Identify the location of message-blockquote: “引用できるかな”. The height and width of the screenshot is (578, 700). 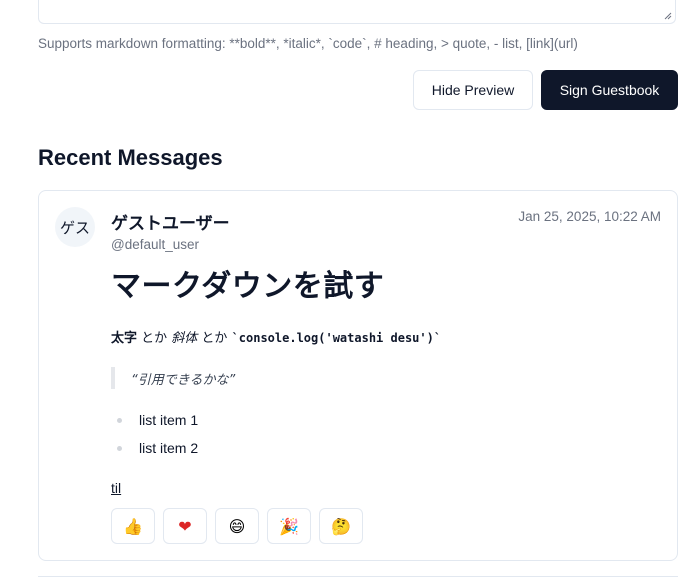
(173, 378).